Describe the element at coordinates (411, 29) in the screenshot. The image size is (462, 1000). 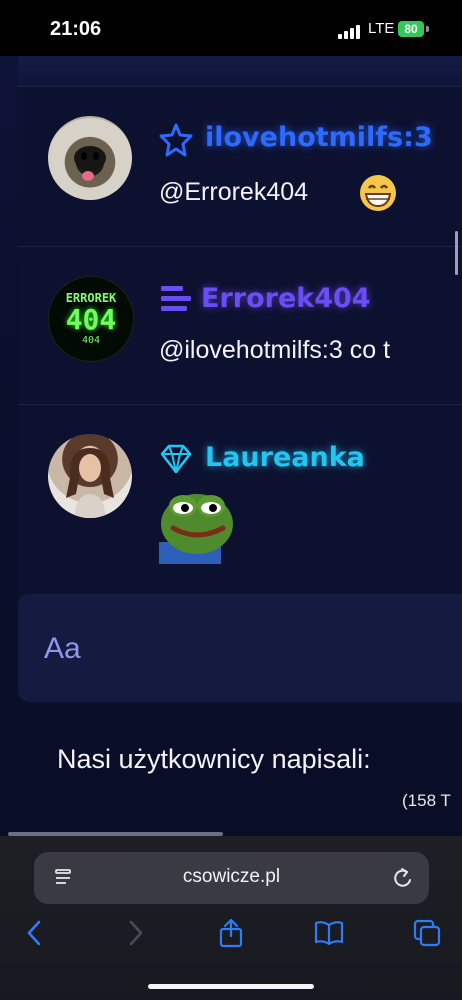
I see `battery-icon: 80` at that location.